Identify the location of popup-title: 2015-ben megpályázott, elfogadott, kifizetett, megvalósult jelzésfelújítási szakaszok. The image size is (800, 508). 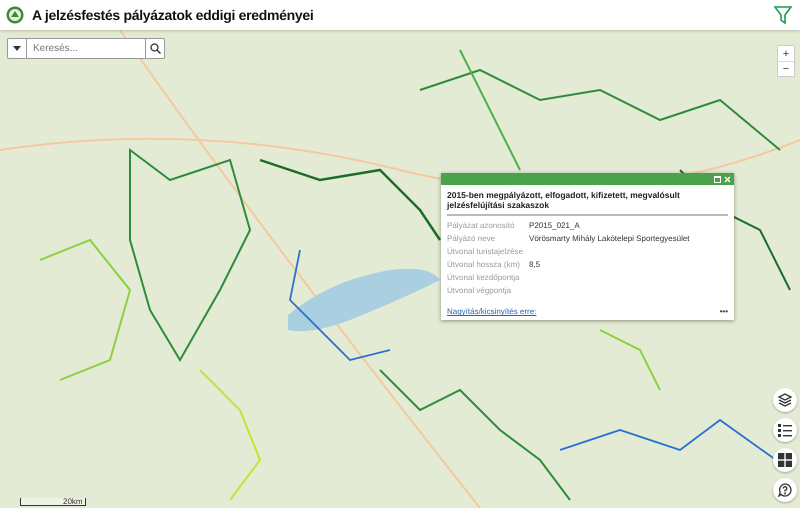
(587, 203).